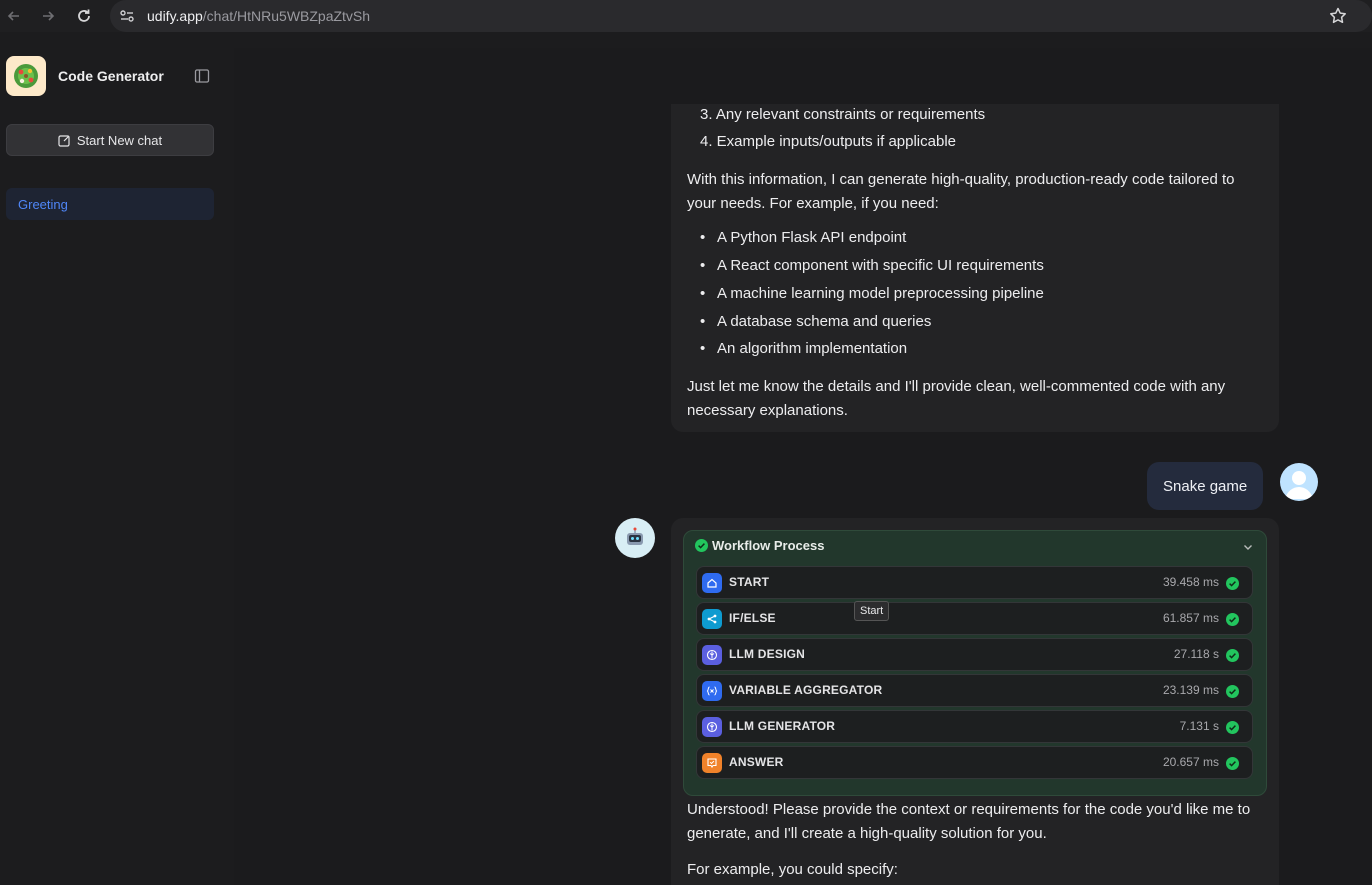  What do you see at coordinates (712, 691) in the screenshot?
I see `variable-icon` at bounding box center [712, 691].